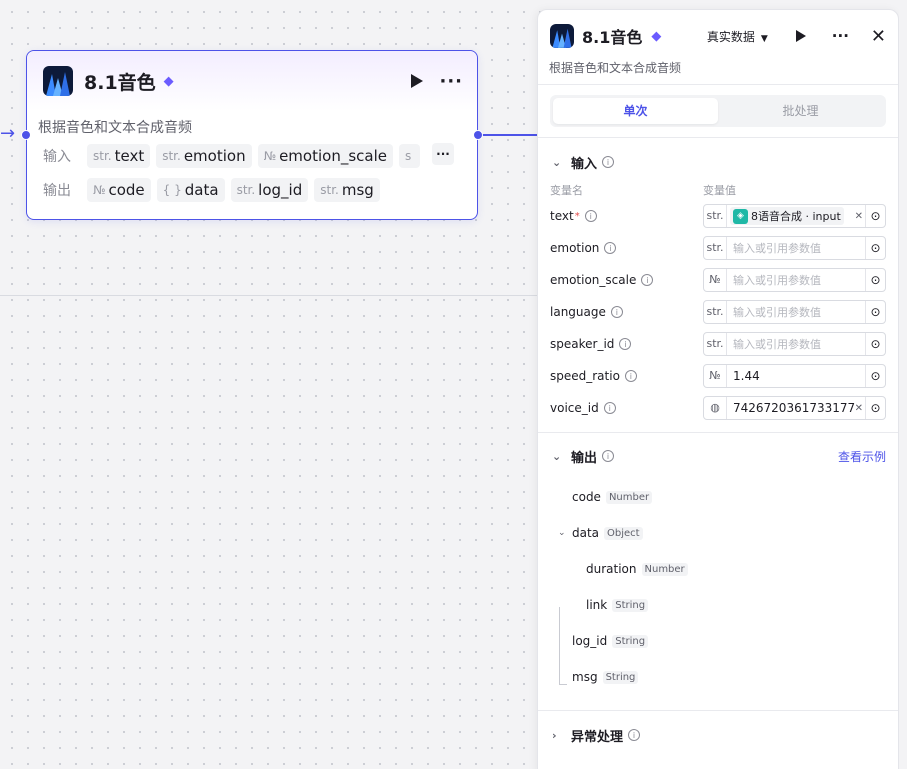 The width and height of the screenshot is (907, 769). I want to click on voice-id-value-field: ◍ 74267203617331773 ✕ ⊙, so click(794, 408).